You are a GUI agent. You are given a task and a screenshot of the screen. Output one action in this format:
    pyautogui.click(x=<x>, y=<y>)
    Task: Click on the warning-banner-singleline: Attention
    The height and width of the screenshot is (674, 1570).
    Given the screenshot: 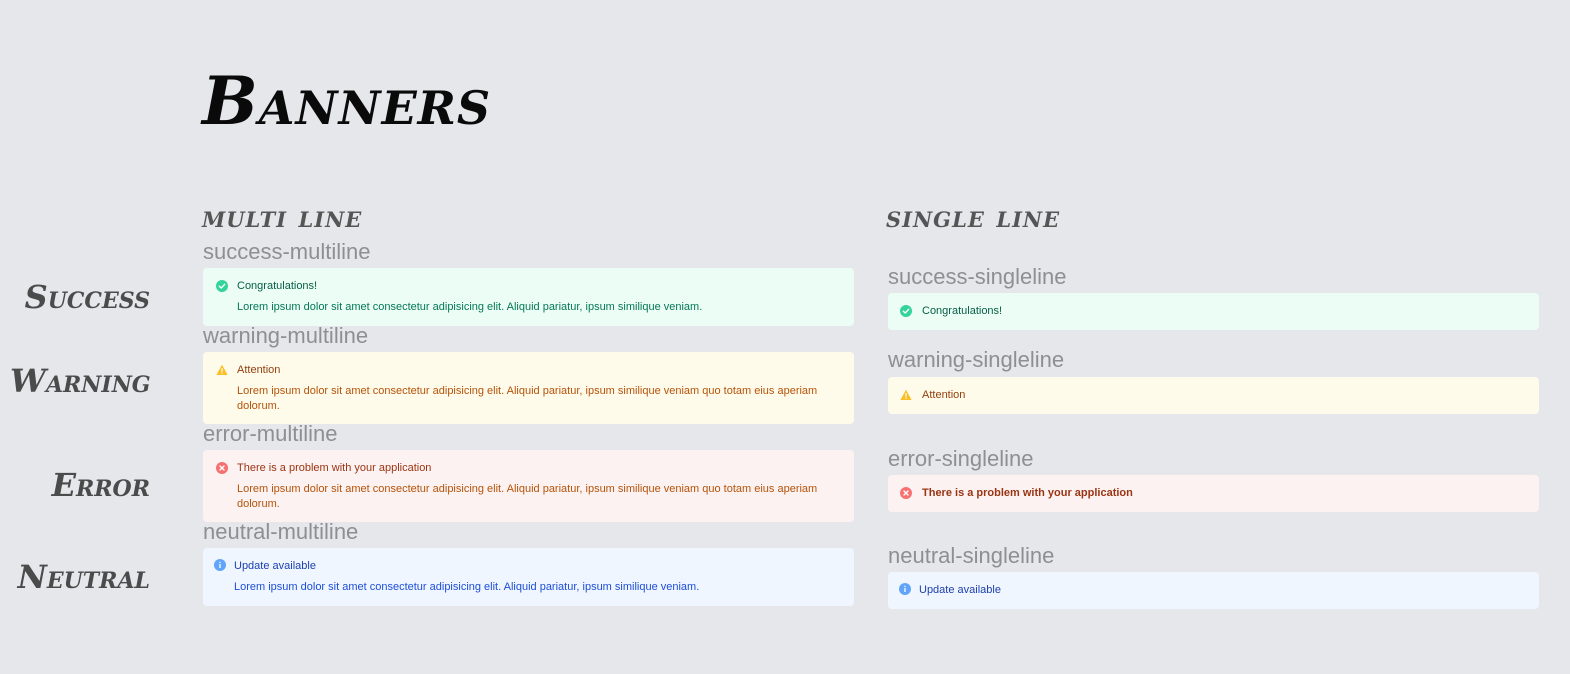 What is the action you would take?
    pyautogui.click(x=1213, y=395)
    